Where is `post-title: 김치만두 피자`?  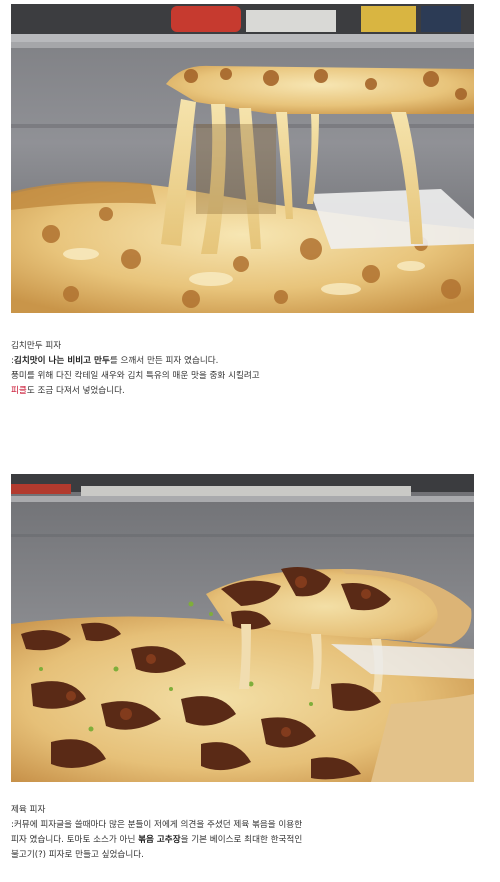 post-title: 김치만두 피자 is located at coordinates (36, 346).